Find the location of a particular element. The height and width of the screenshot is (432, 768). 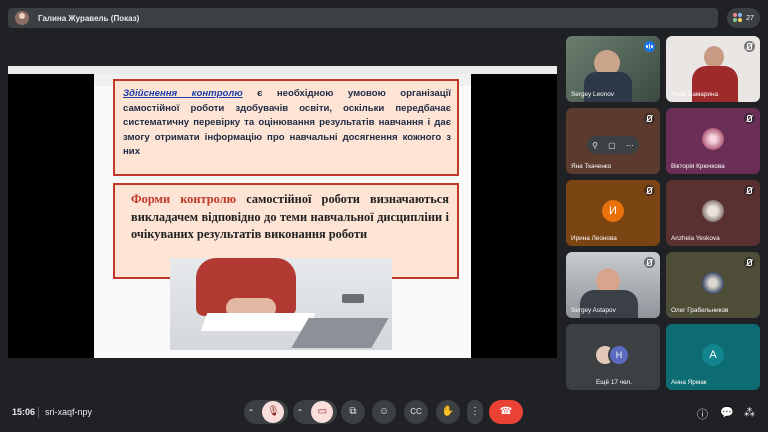

leave-call-button: ☎ is located at coordinates (506, 412).